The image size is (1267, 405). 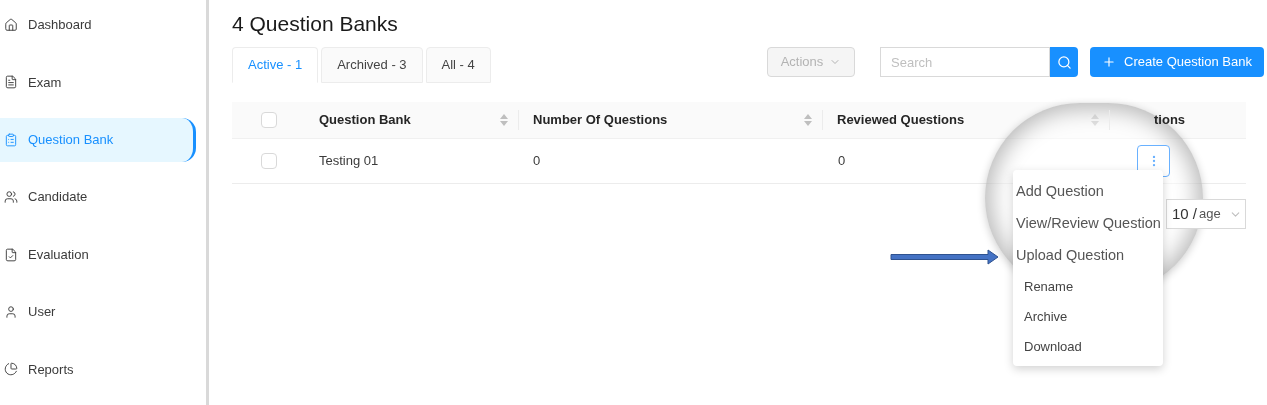 What do you see at coordinates (965, 62) in the screenshot?
I see `search-field: Search` at bounding box center [965, 62].